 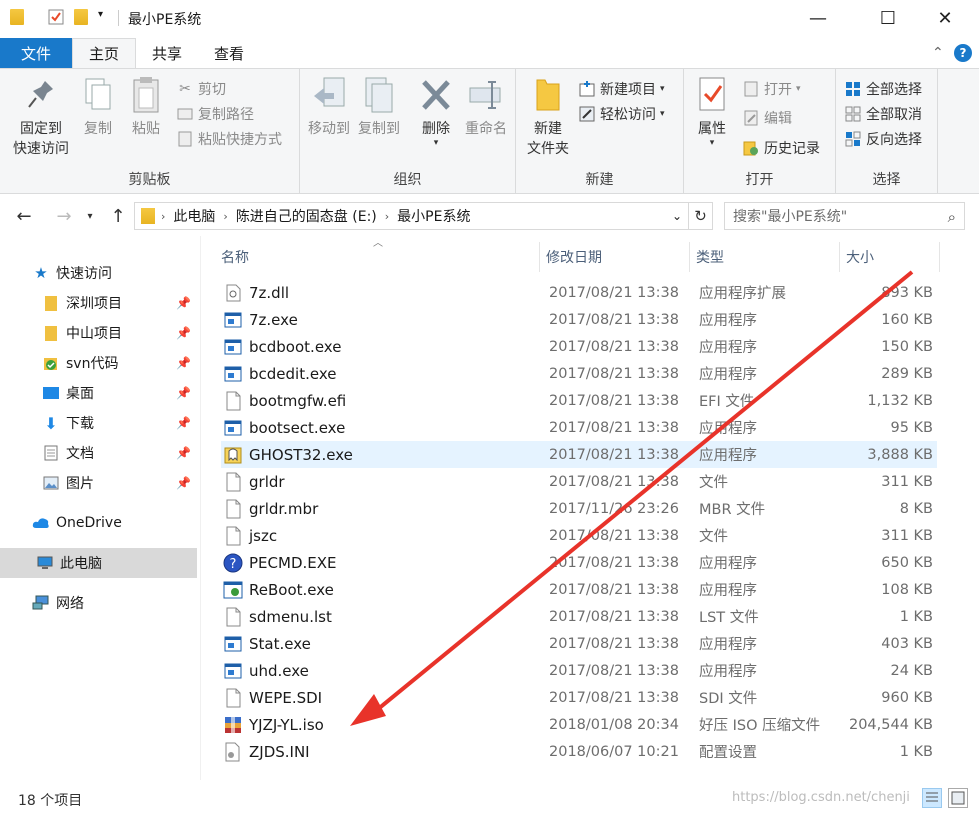 What do you see at coordinates (765, 257) in the screenshot?
I see `column-header-type: 类型` at bounding box center [765, 257].